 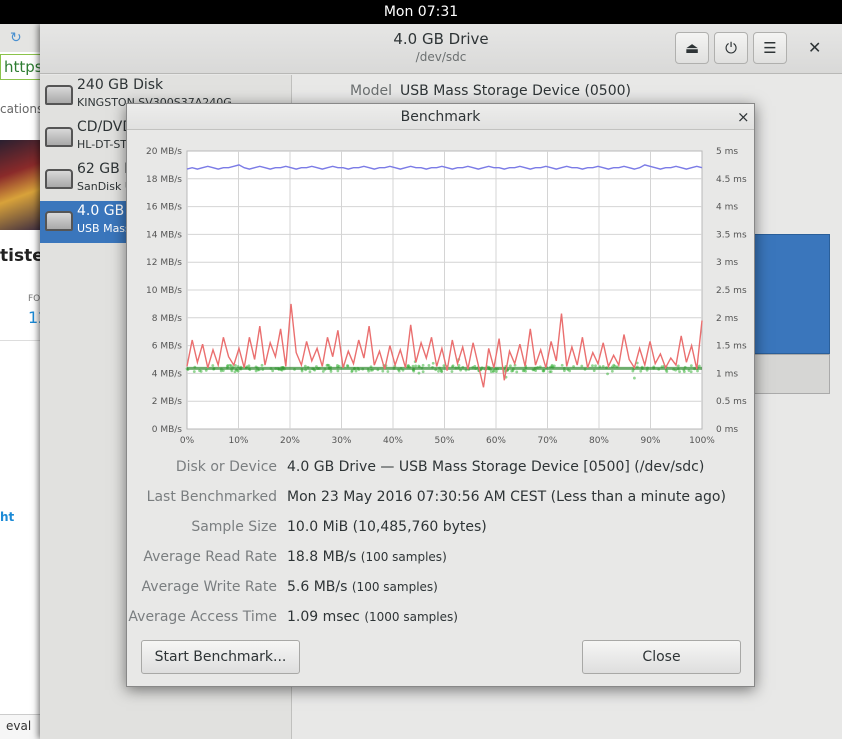 I want to click on free-space-block, so click(x=791, y=374).